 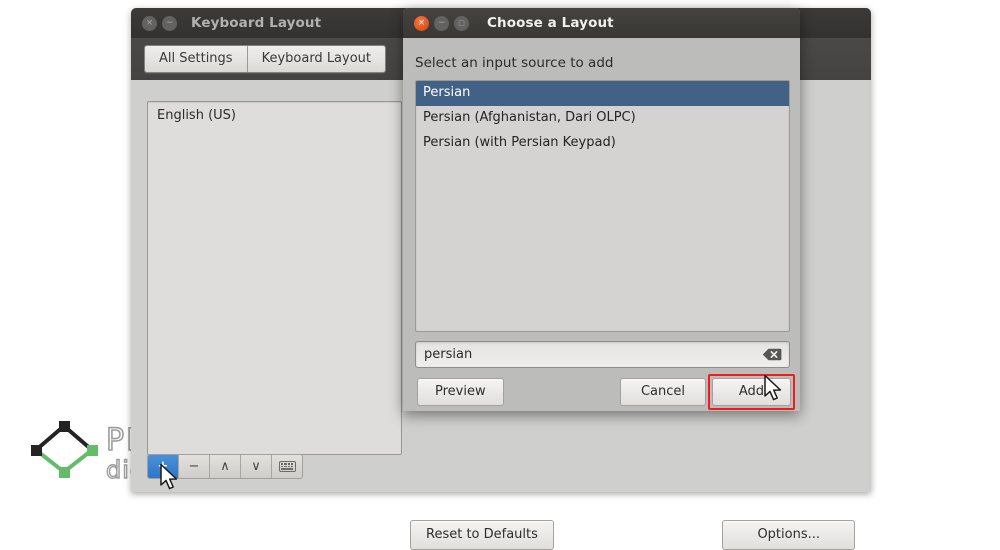 What do you see at coordinates (602, 93) in the screenshot?
I see `list-item: Persian` at bounding box center [602, 93].